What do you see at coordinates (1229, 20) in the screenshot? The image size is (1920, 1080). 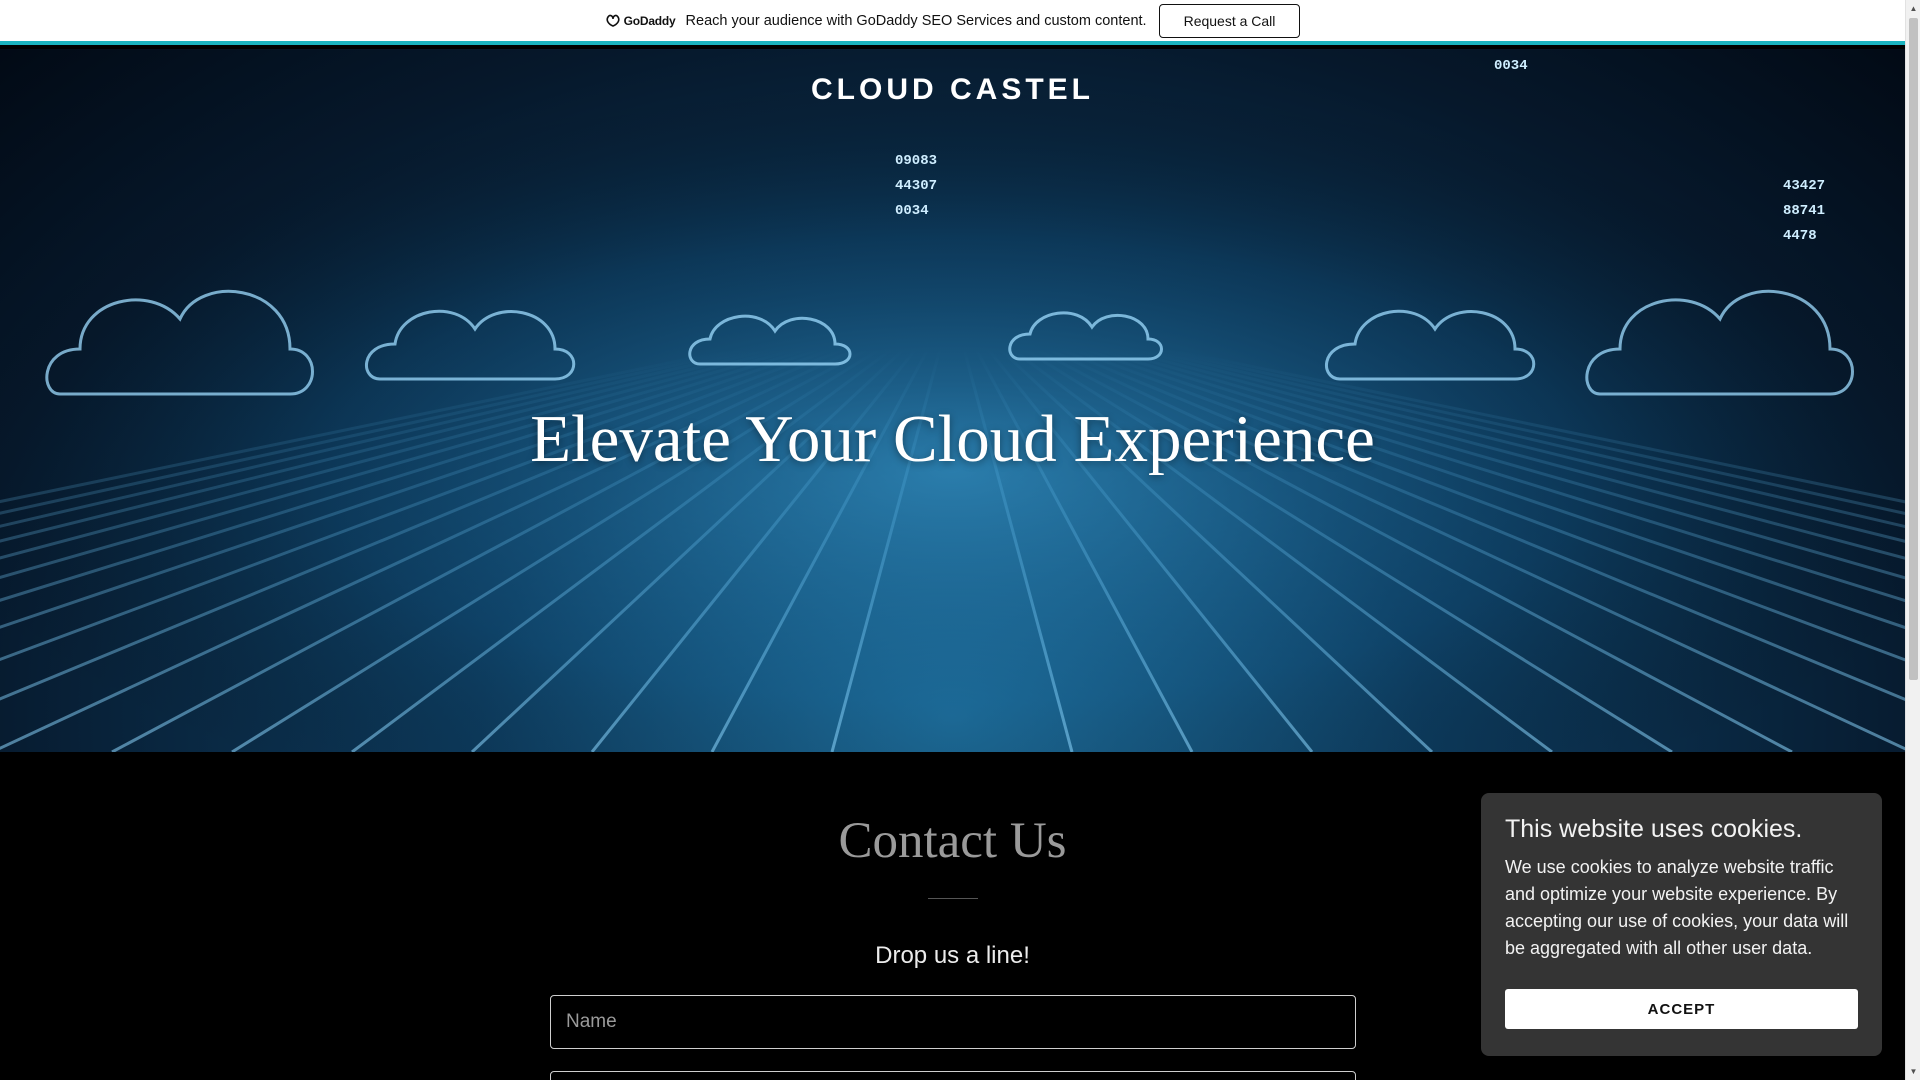 I see `request-call-button: Request a Call` at bounding box center [1229, 20].